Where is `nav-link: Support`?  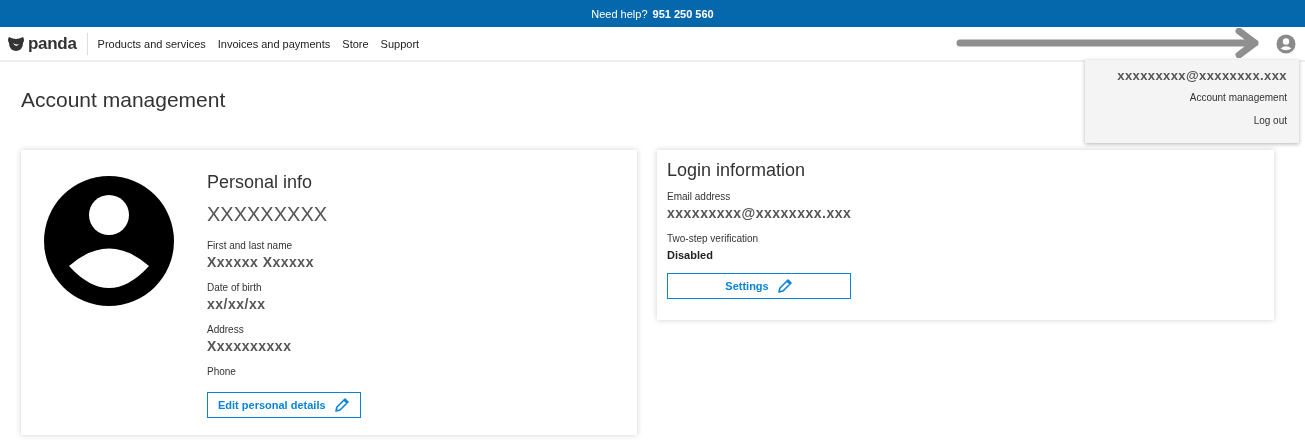
nav-link: Support is located at coordinates (400, 43).